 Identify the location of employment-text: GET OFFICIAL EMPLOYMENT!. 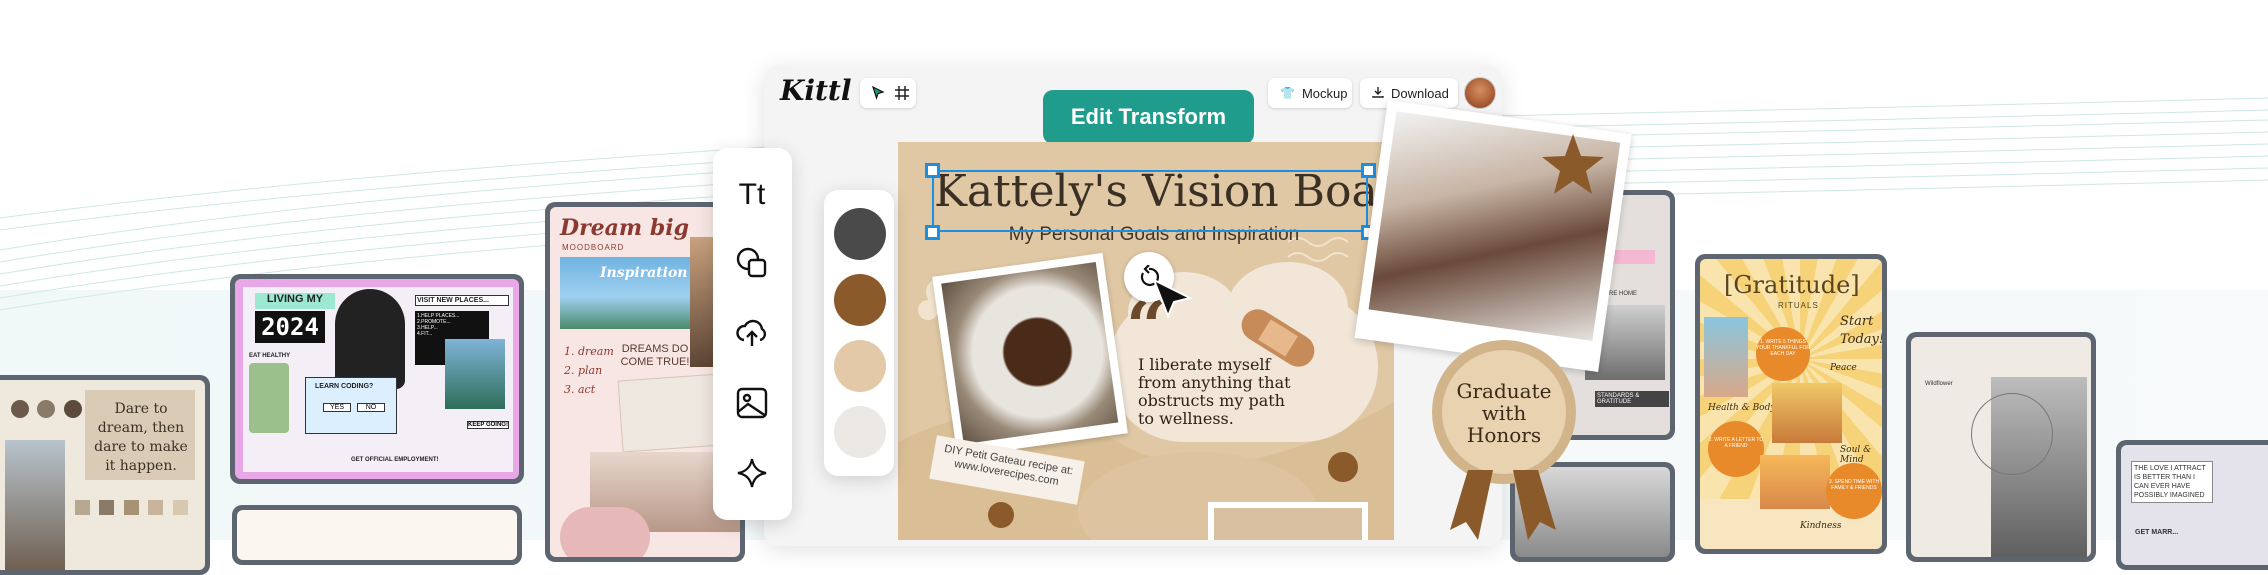
(395, 460).